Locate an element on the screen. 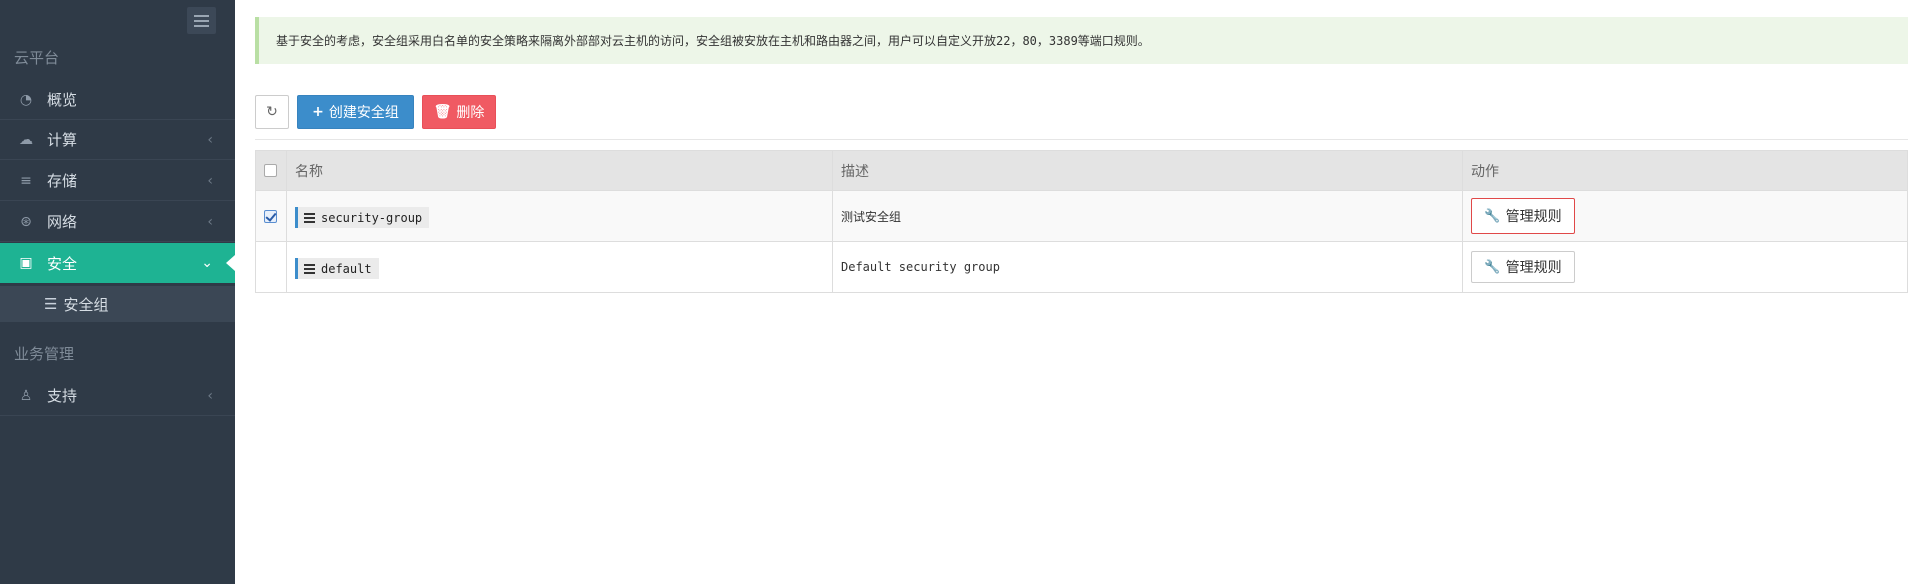 Image resolution: width=1918 pixels, height=584 pixels. sidebar-subitem-label: 安全组 is located at coordinates (86, 304).